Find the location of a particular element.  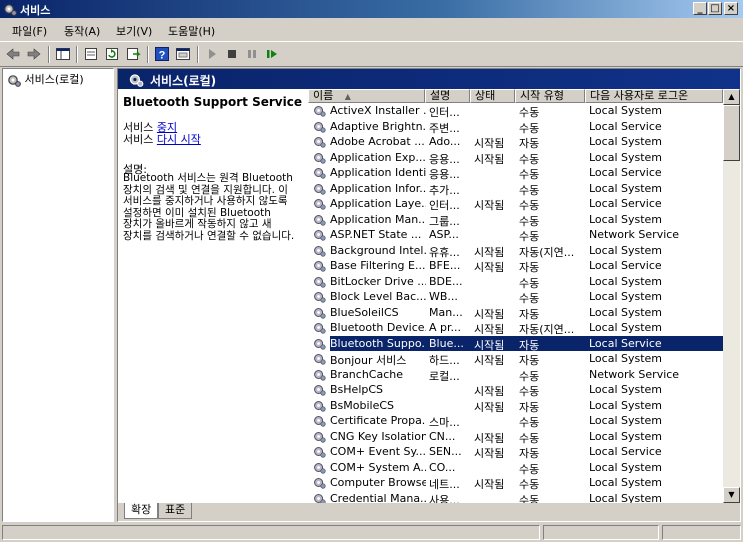

menu-action: 동작(A) is located at coordinates (82, 31).